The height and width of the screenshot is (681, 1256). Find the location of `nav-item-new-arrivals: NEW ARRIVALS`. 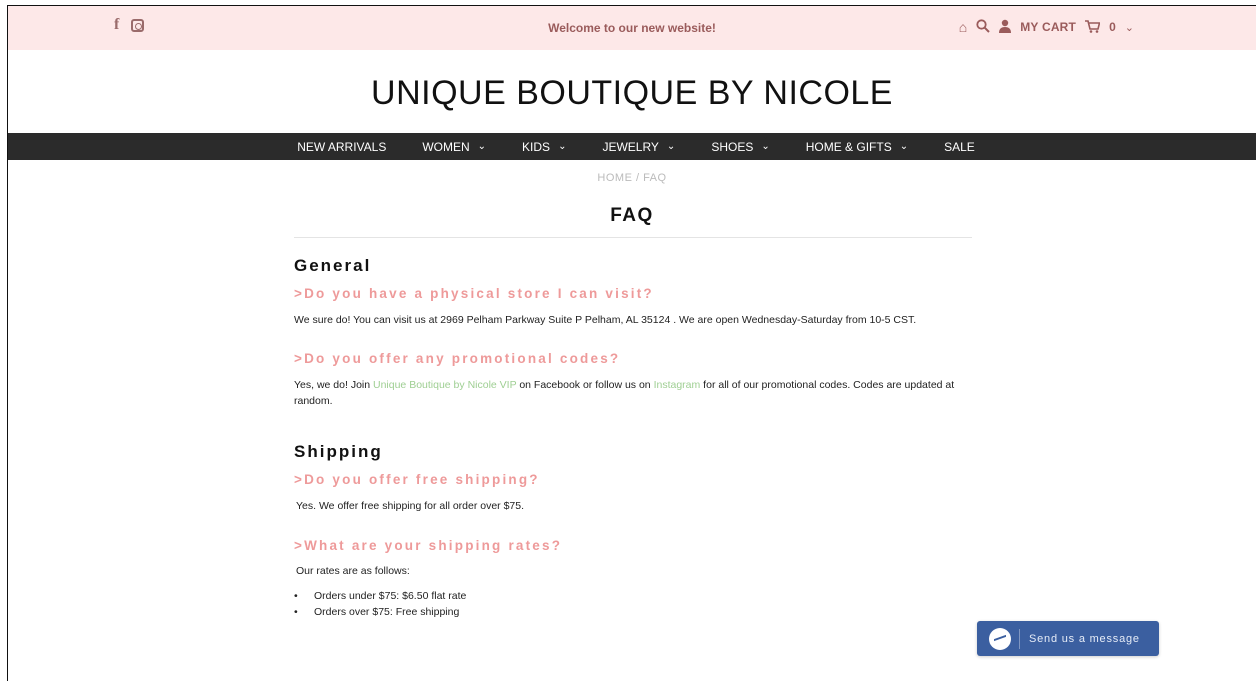

nav-item-new-arrivals: NEW ARRIVALS is located at coordinates (341, 147).